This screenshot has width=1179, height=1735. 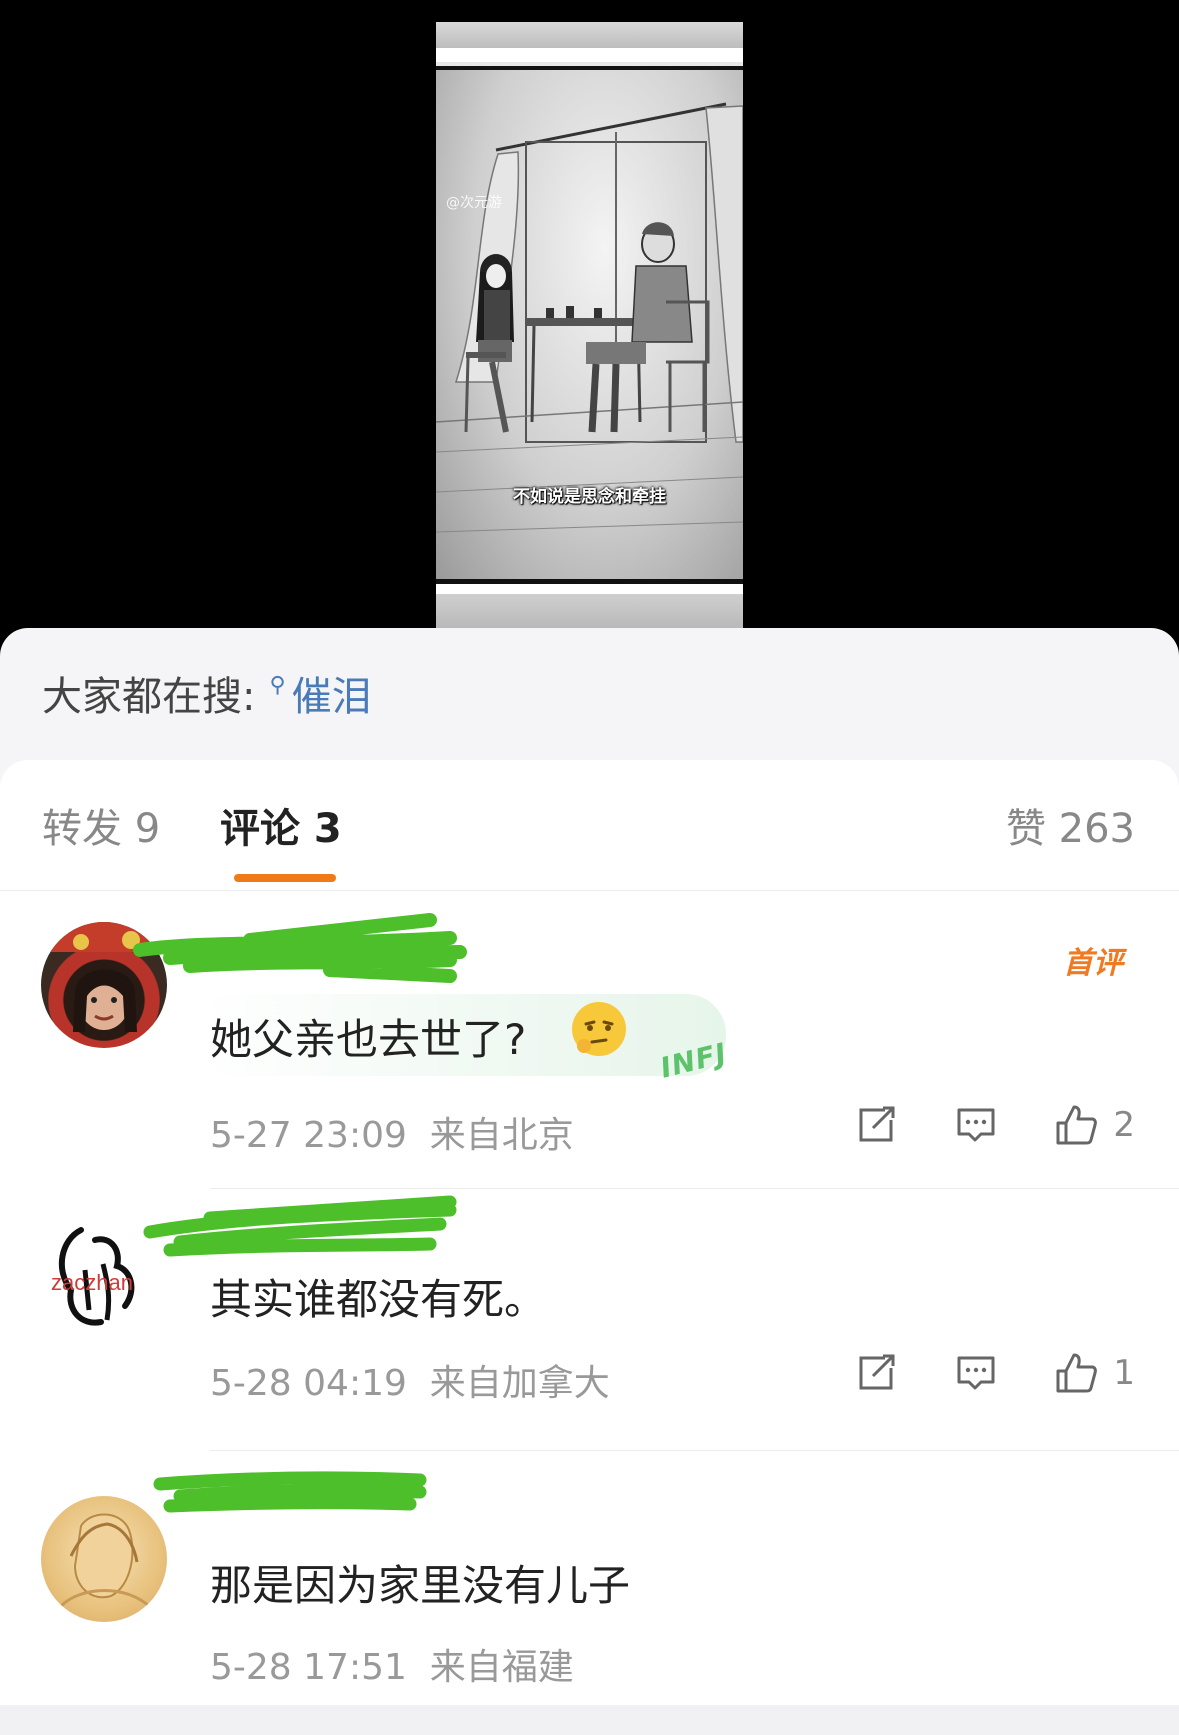 What do you see at coordinates (106, 1561) in the screenshot?
I see `avatar-illustration` at bounding box center [106, 1561].